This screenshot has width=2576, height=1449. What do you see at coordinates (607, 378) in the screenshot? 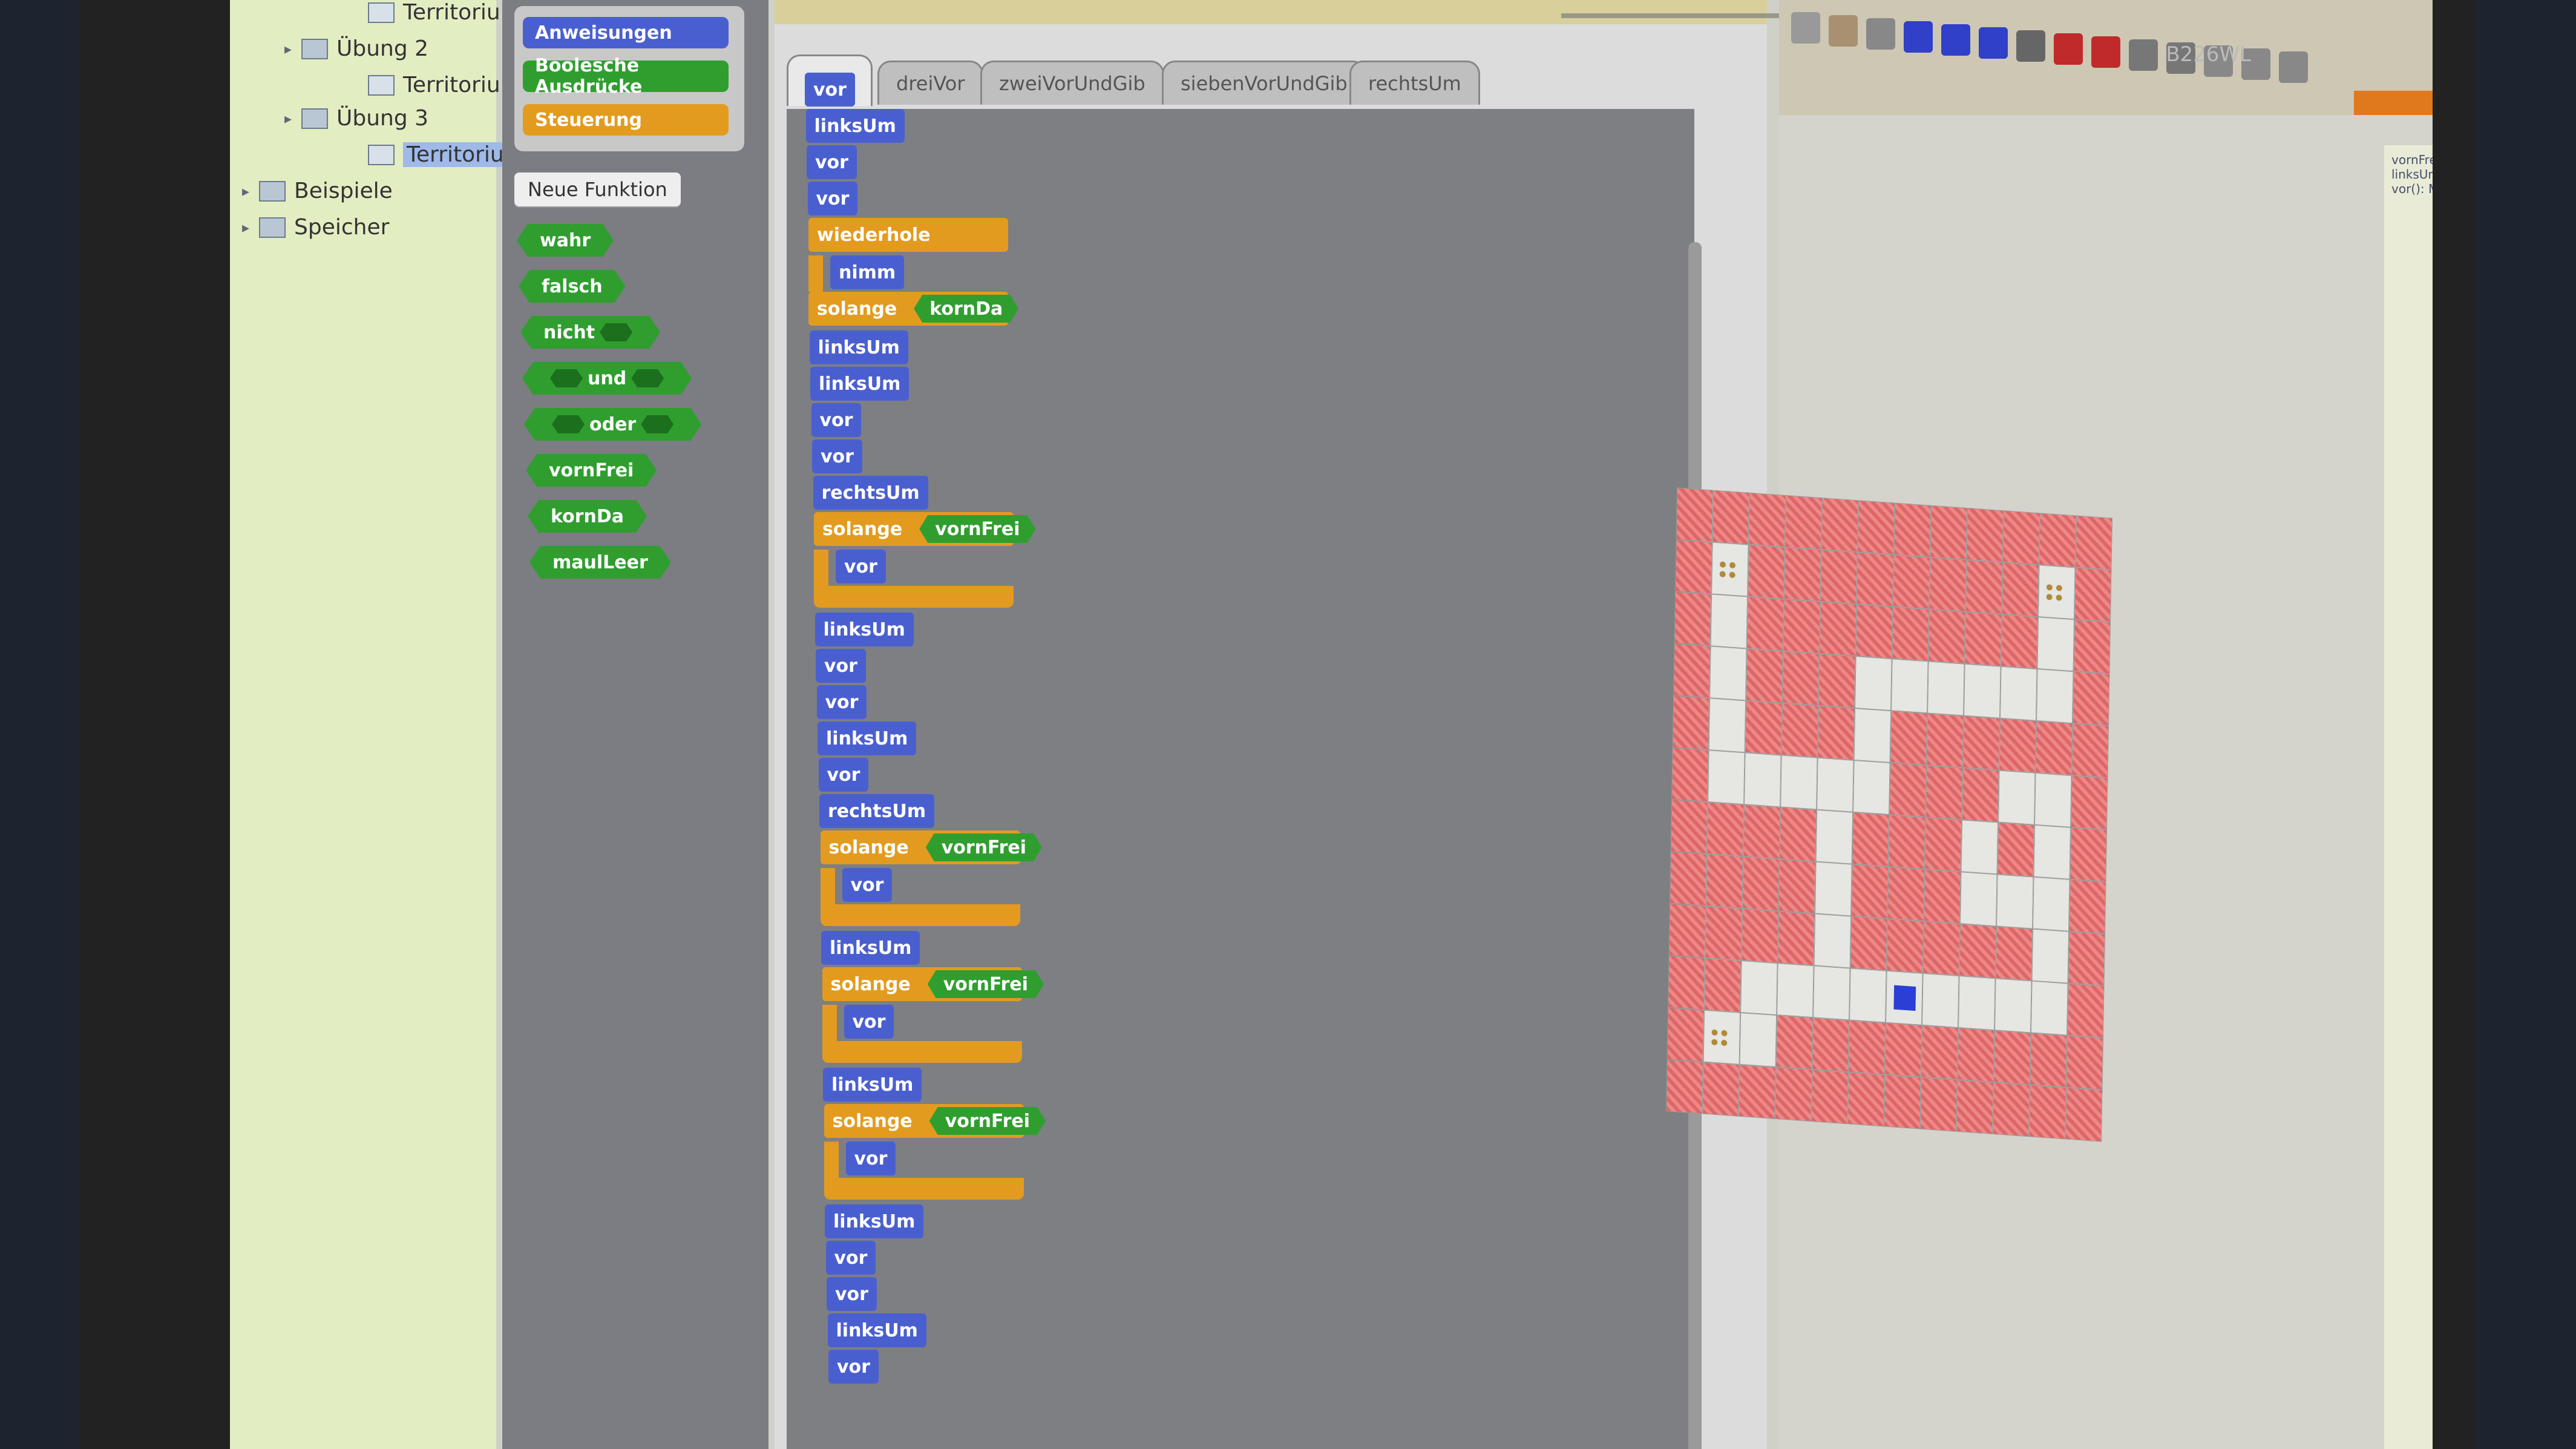
I see `palette-block-und: und` at bounding box center [607, 378].